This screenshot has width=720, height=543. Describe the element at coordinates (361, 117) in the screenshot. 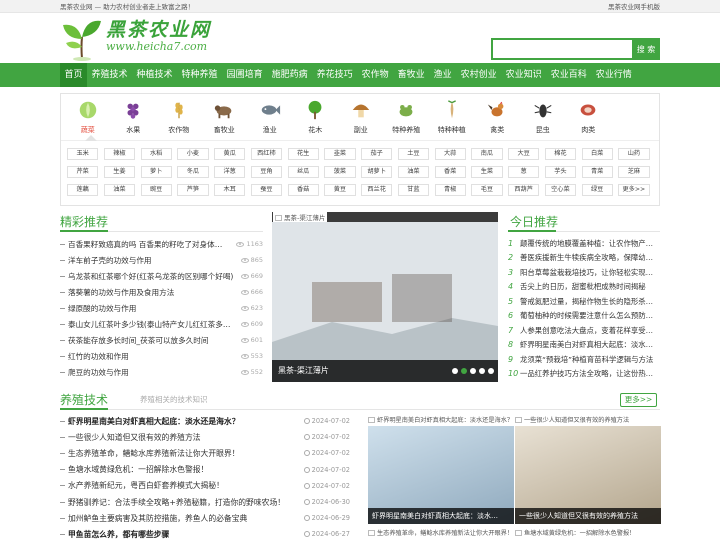

I see `category-item: 副业` at that location.